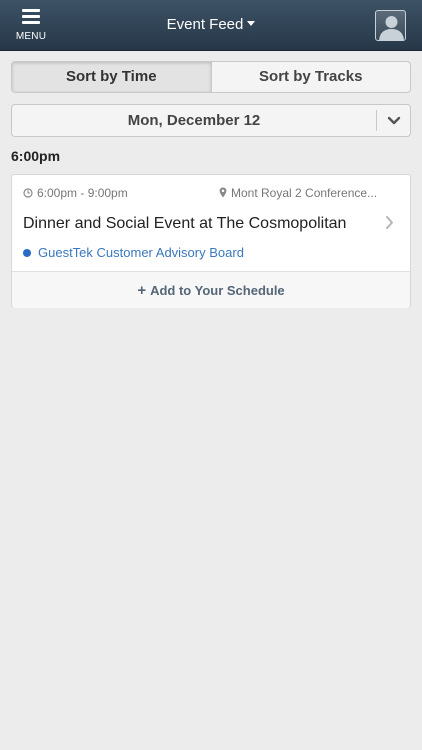 This screenshot has height=750, width=422. I want to click on date-selector-divider, so click(376, 120).